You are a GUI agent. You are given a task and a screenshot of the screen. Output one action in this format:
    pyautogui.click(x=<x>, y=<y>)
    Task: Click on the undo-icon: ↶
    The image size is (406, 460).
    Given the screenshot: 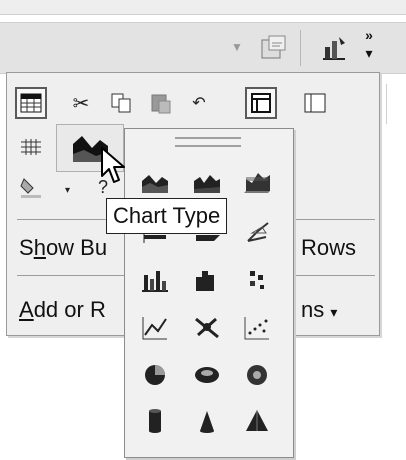 What is the action you would take?
    pyautogui.click(x=199, y=103)
    